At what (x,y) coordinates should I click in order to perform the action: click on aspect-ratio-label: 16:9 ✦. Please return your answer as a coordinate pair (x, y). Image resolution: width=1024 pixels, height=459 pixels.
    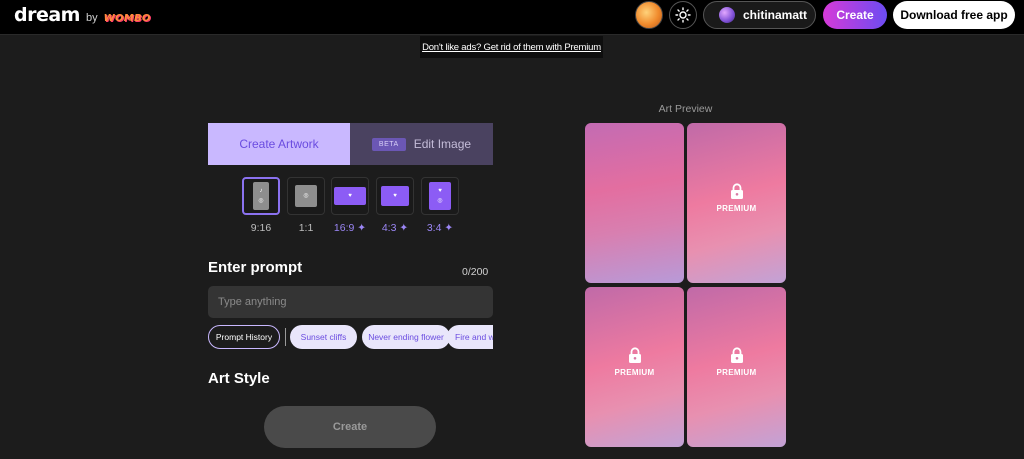
    Looking at the image, I should click on (350, 228).